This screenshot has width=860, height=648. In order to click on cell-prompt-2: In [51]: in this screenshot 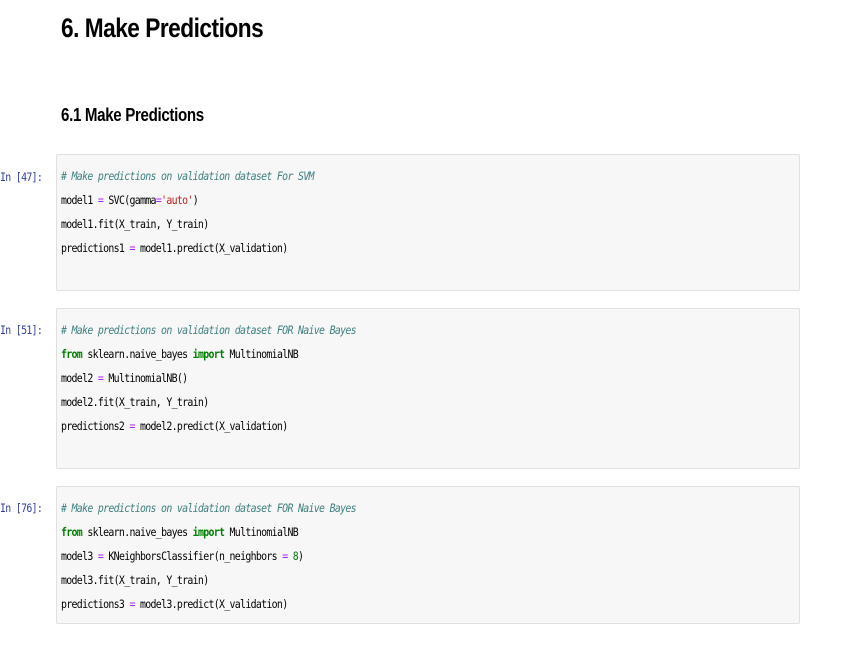, I will do `click(21, 330)`.